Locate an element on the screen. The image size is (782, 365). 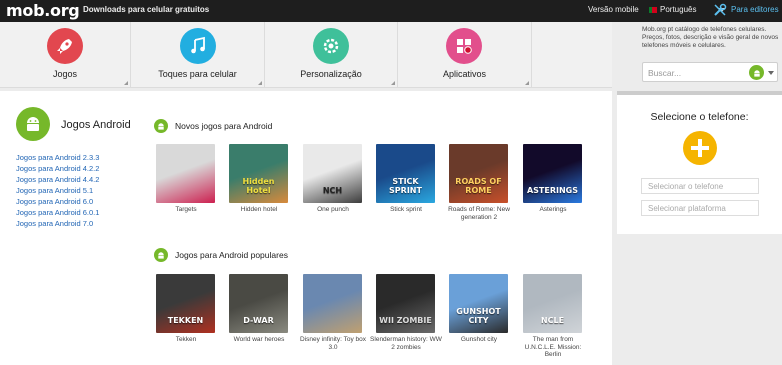
game-thumbnail-title: ROADS OF ROME is located at coordinates (478, 186).